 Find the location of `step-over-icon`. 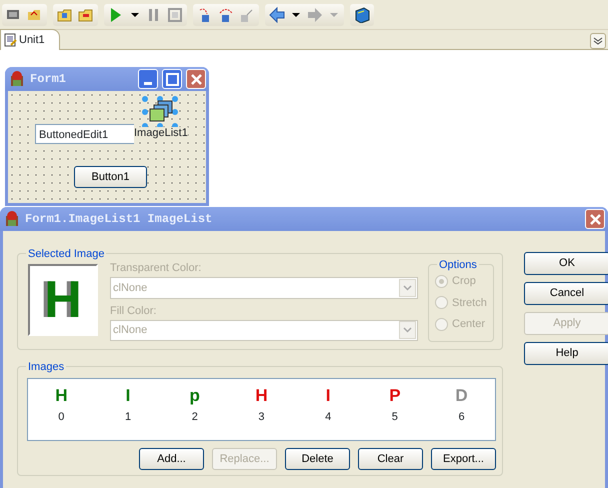

step-over-icon is located at coordinates (226, 14).